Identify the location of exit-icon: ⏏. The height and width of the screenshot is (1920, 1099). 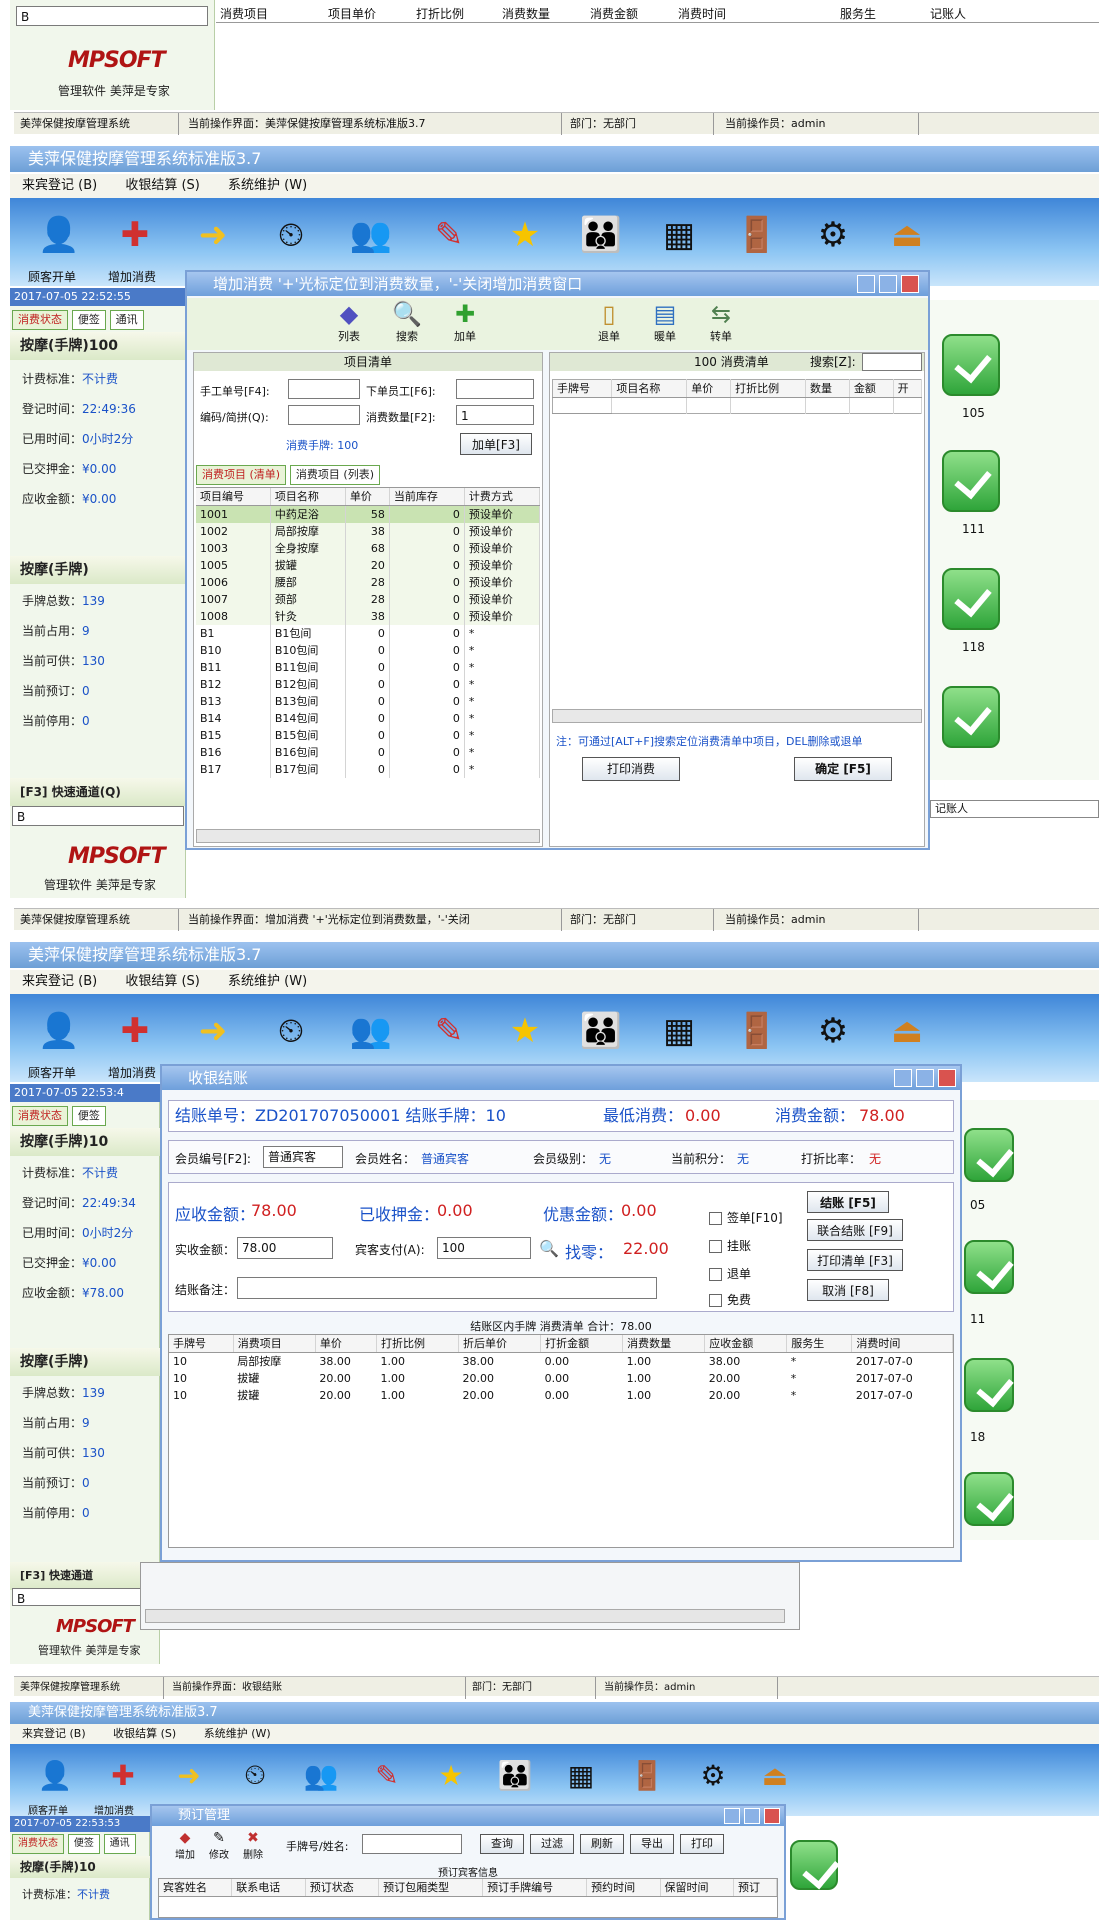
(907, 235).